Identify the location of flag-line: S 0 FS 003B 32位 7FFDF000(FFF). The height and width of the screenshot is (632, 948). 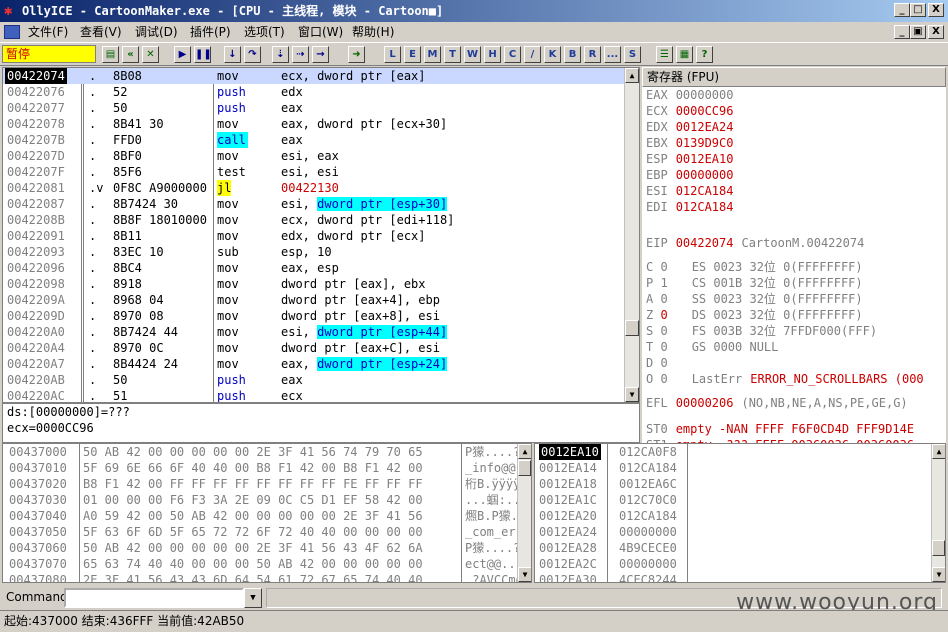
(761, 331).